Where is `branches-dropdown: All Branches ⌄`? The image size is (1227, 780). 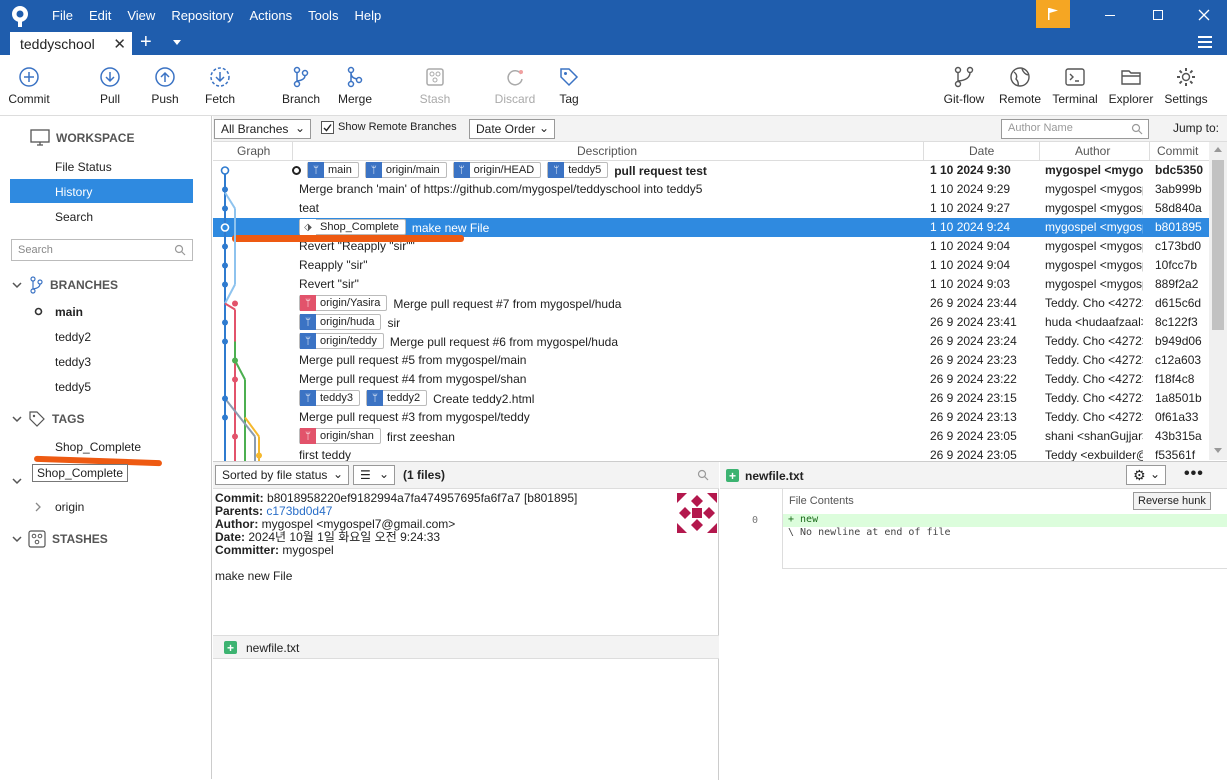 branches-dropdown: All Branches ⌄ is located at coordinates (262, 129).